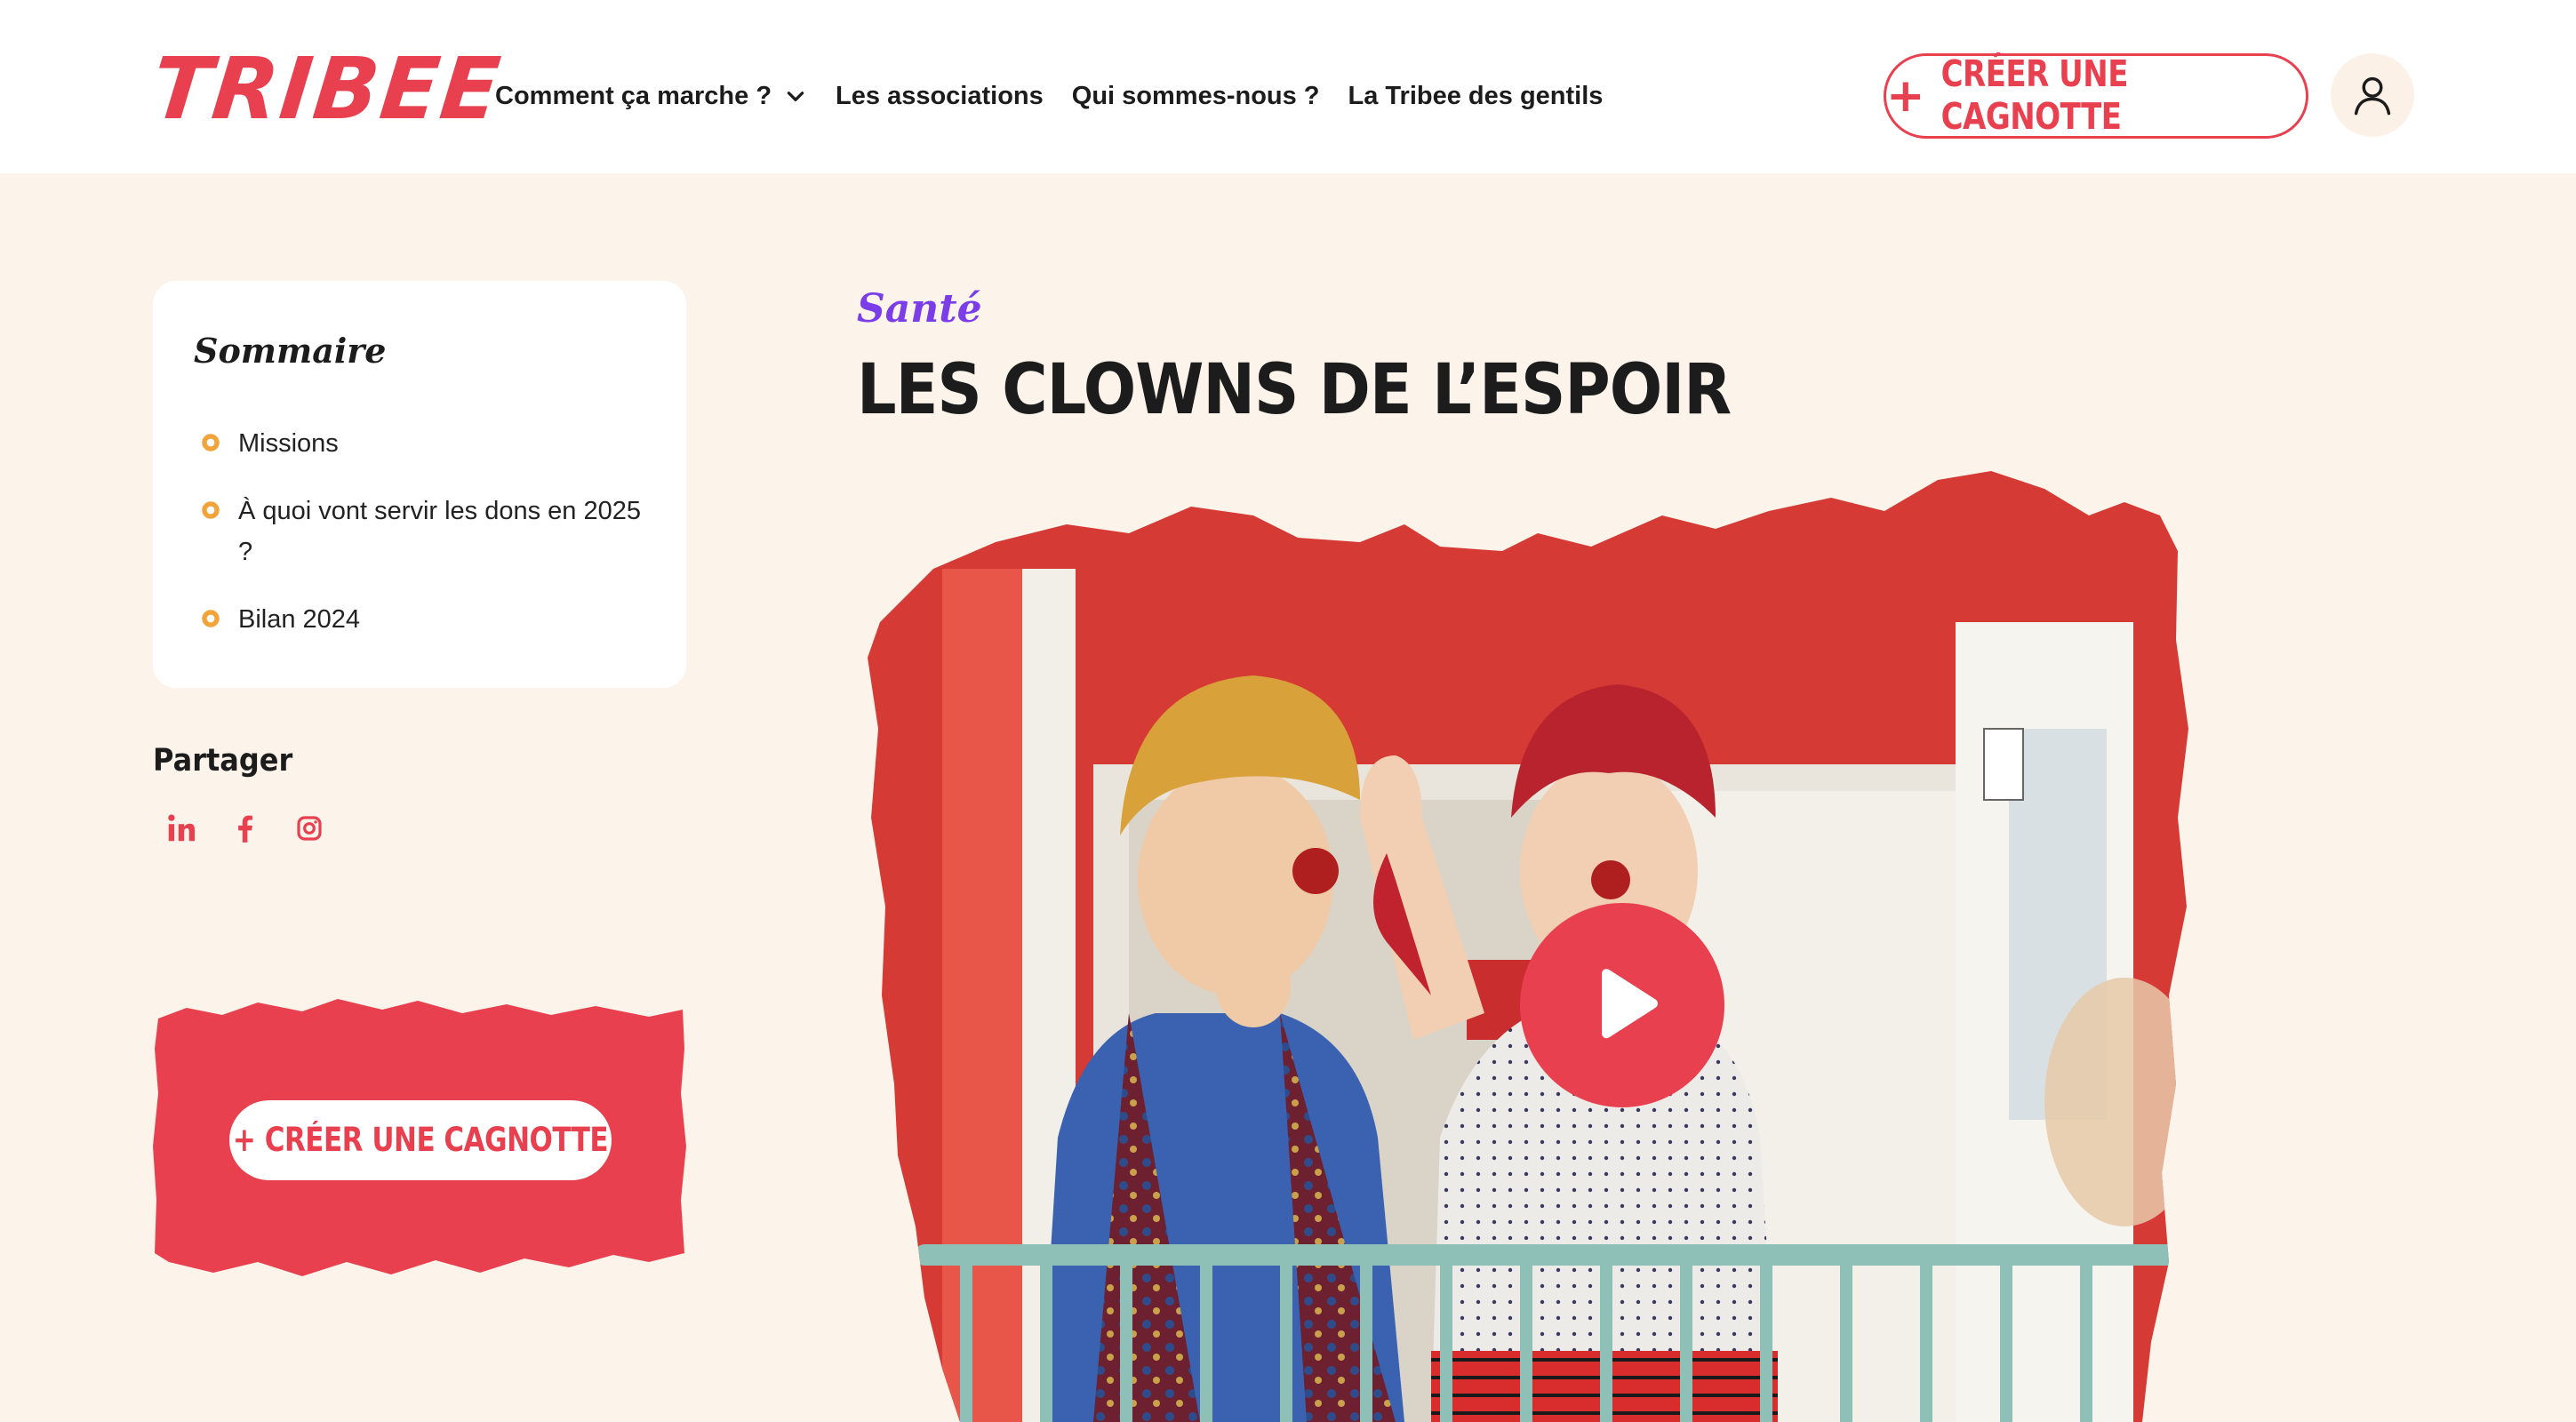 This screenshot has height=1422, width=2576. Describe the element at coordinates (299, 619) in the screenshot. I see `summary-item-label: Bilan 2024` at that location.